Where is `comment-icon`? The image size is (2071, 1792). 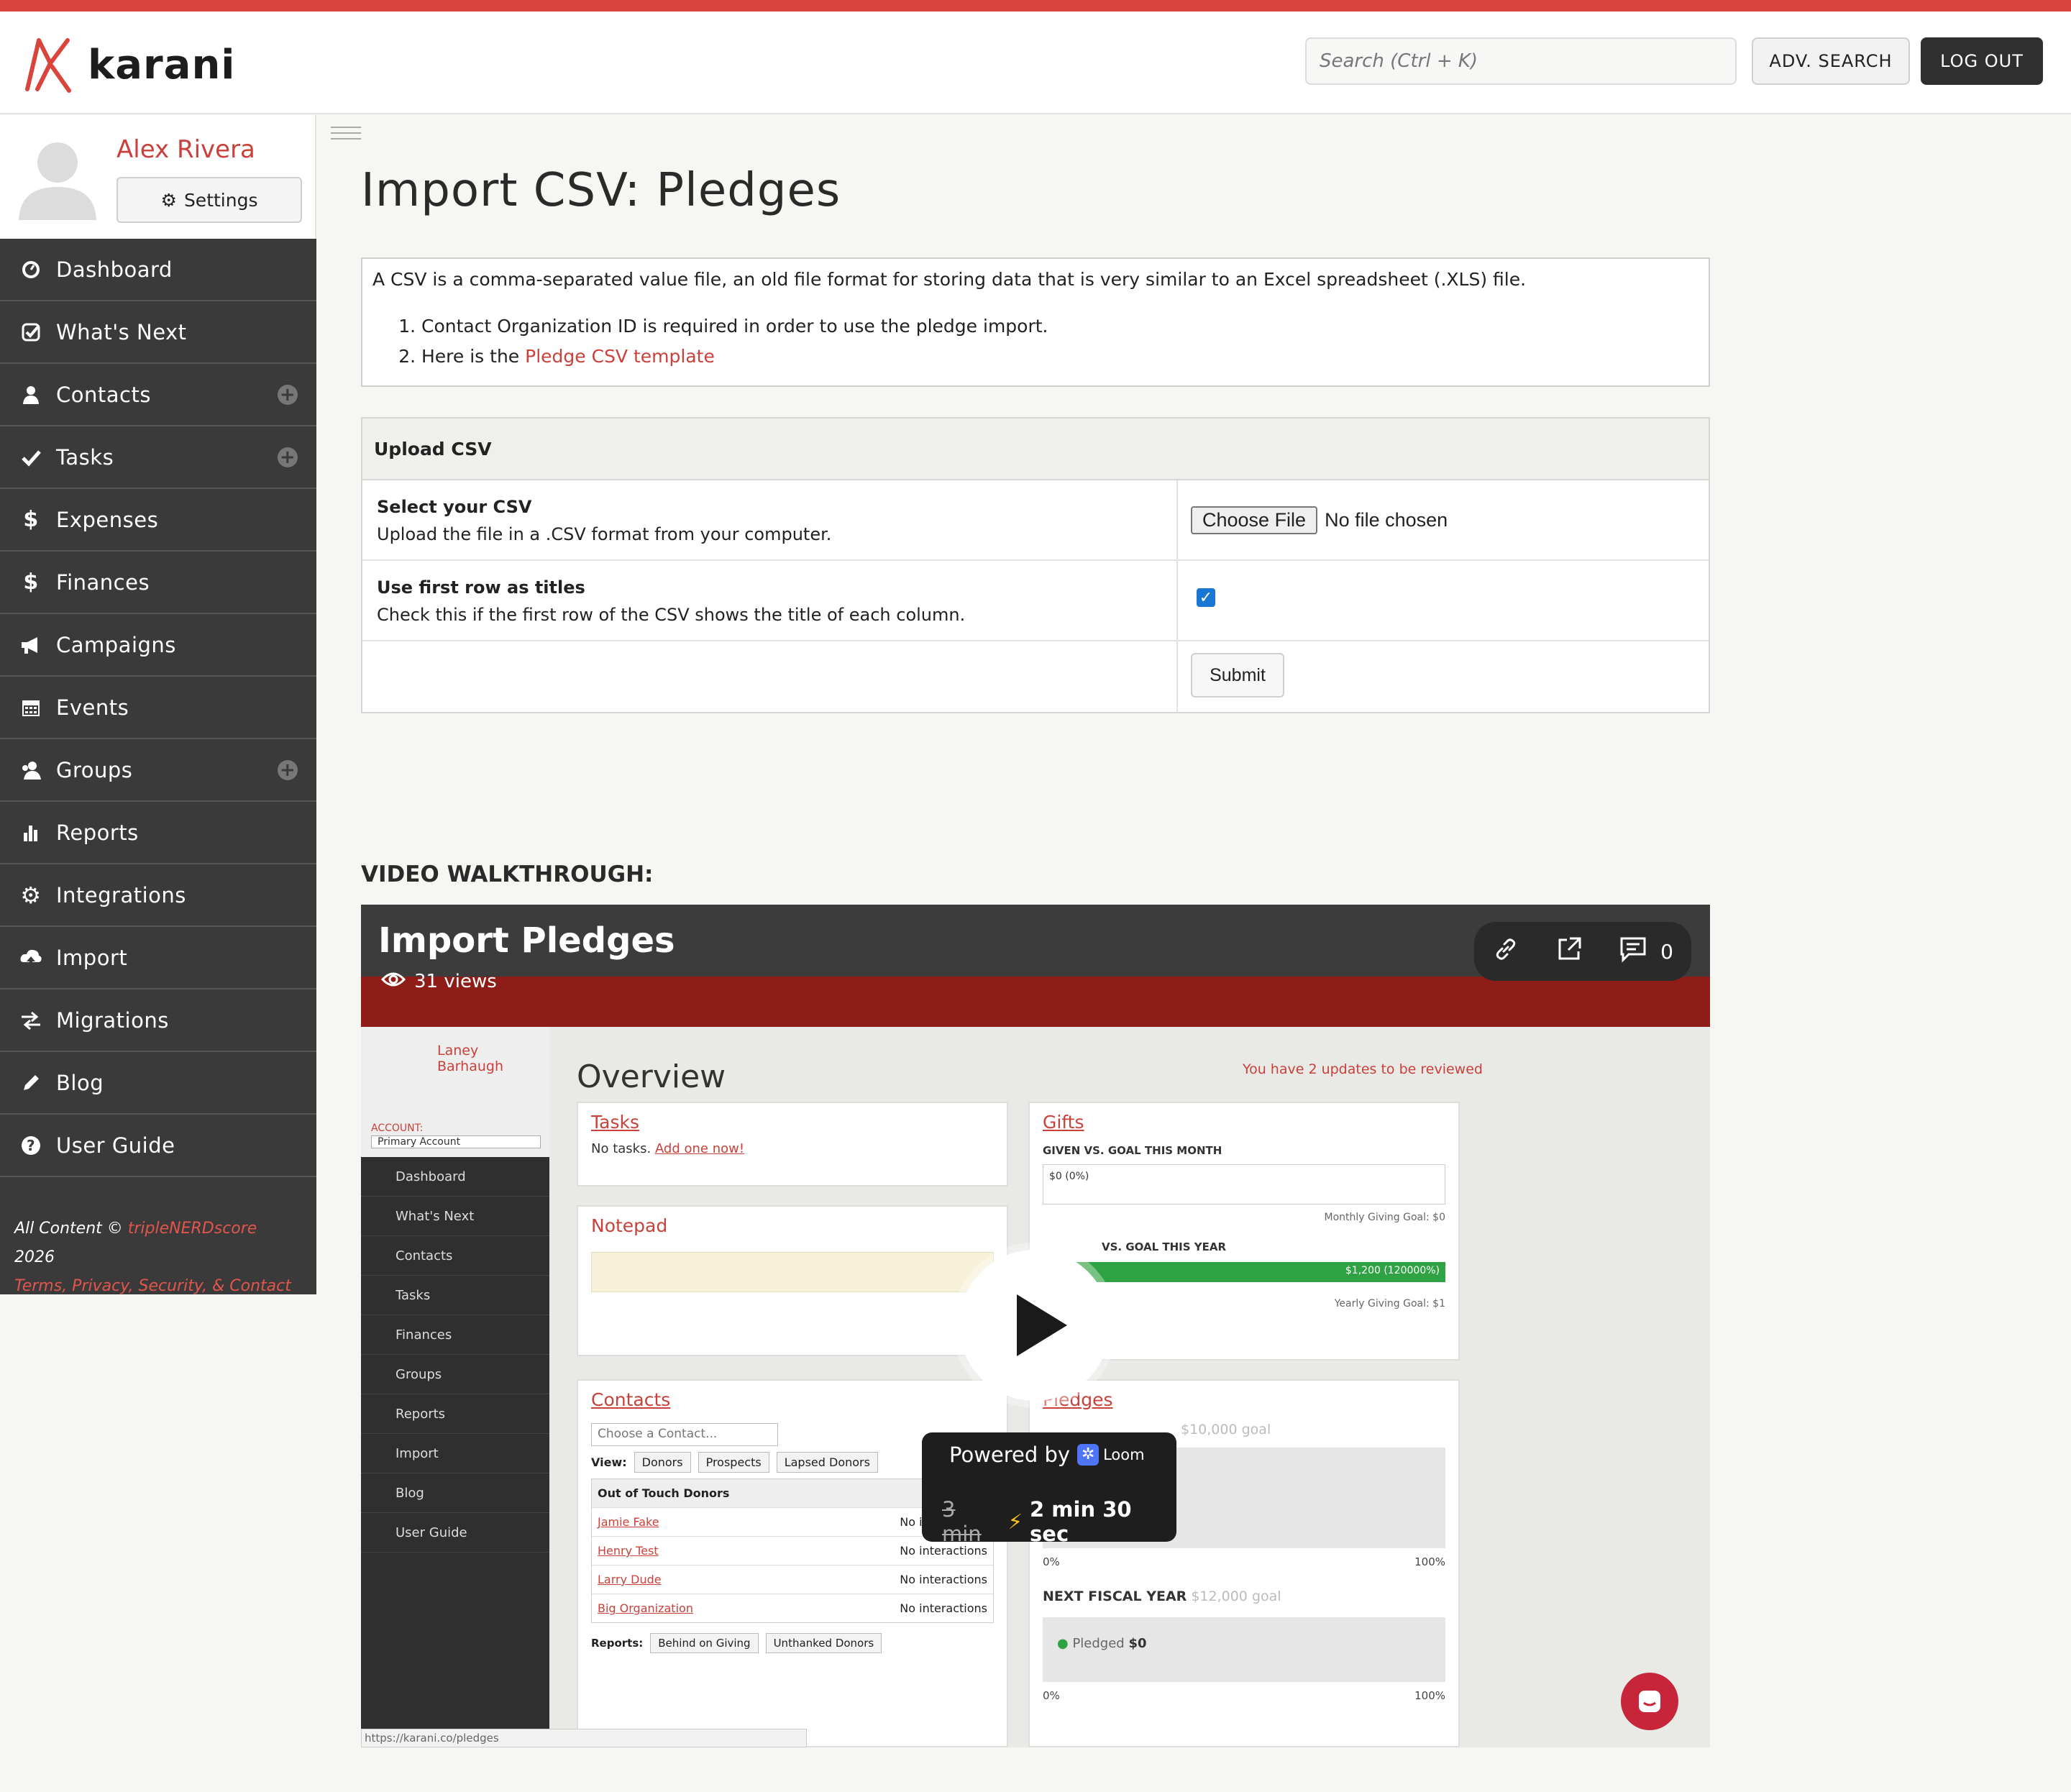
comment-icon is located at coordinates (1633, 952).